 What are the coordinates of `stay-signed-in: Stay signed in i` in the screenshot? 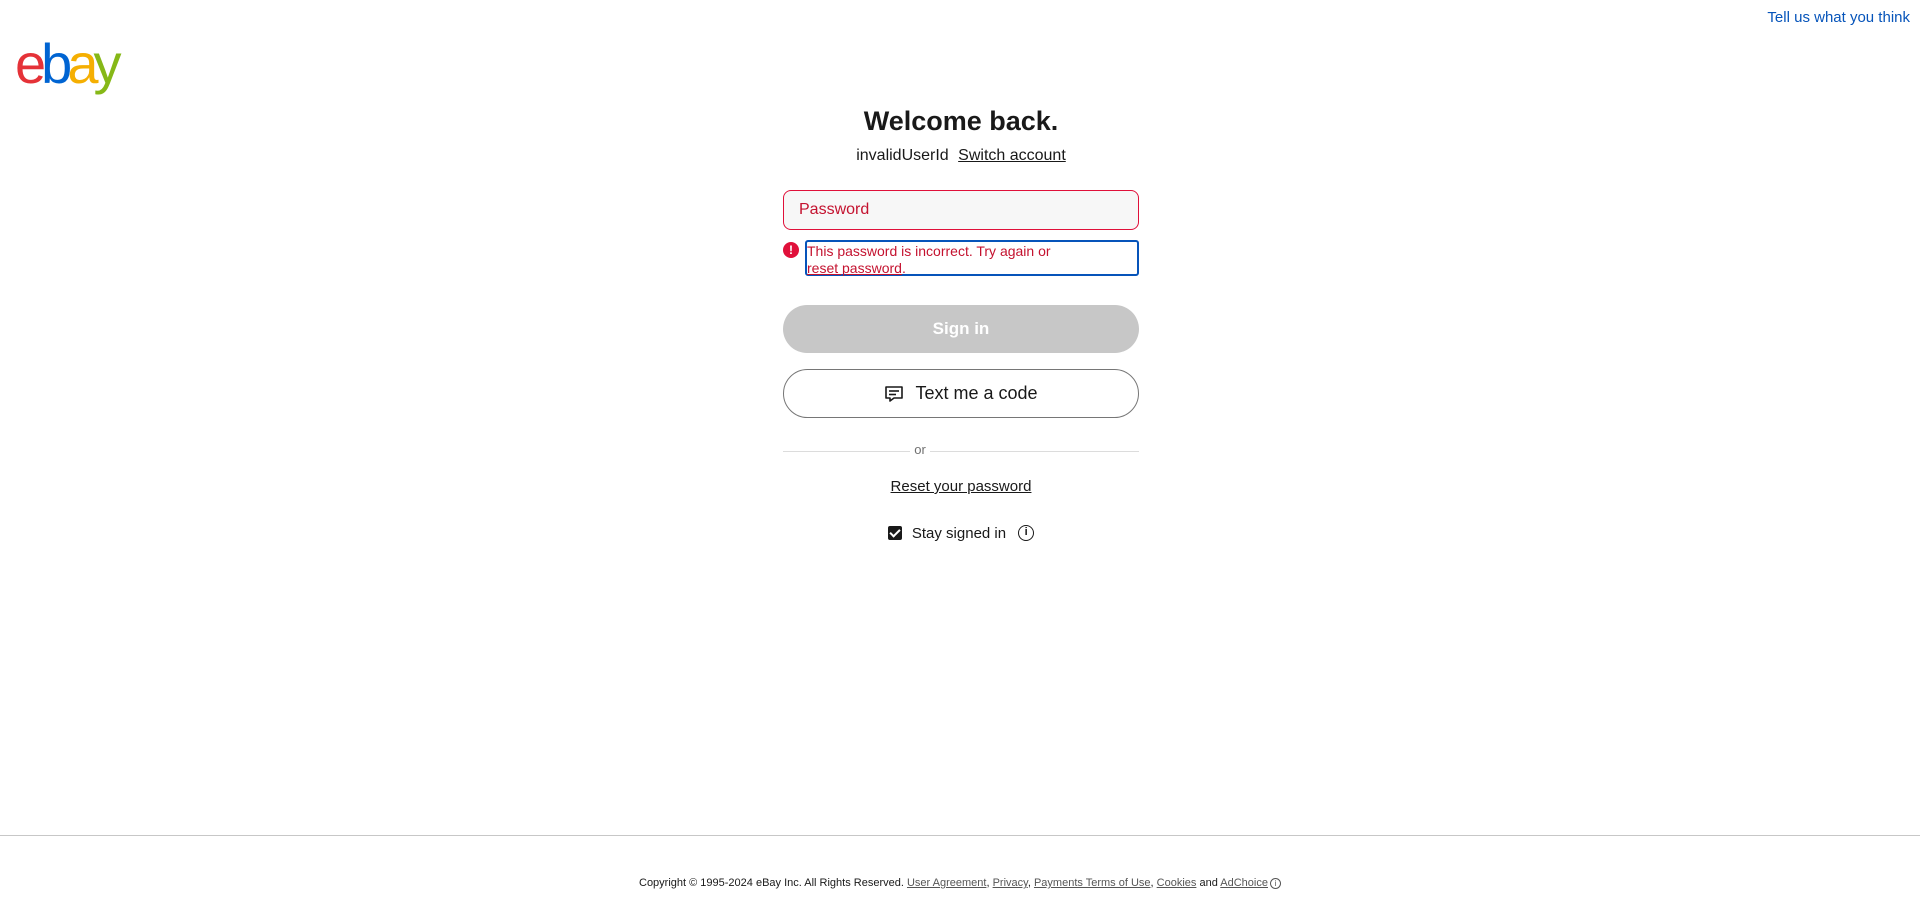 It's located at (961, 533).